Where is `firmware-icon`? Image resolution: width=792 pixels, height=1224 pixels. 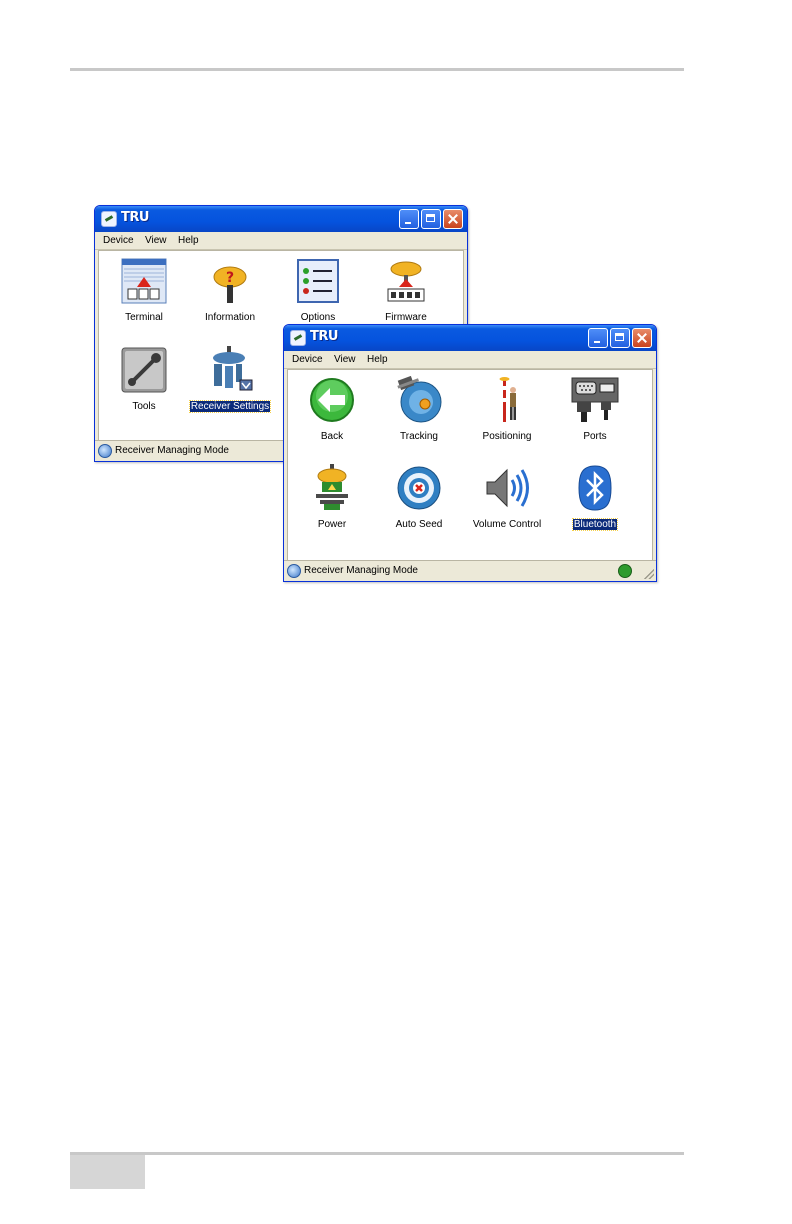
firmware-icon is located at coordinates (406, 281).